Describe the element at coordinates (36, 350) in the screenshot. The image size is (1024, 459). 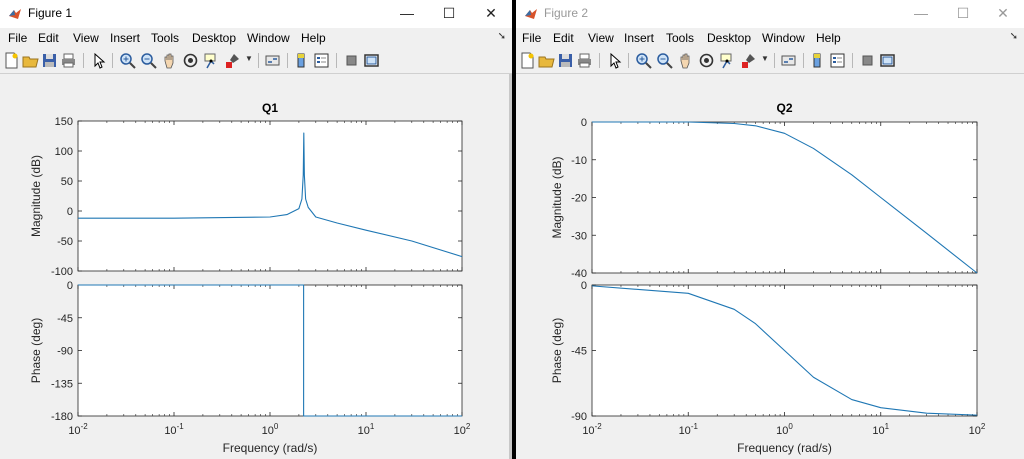
I see `phase-ylabel: Phase (deg)` at that location.